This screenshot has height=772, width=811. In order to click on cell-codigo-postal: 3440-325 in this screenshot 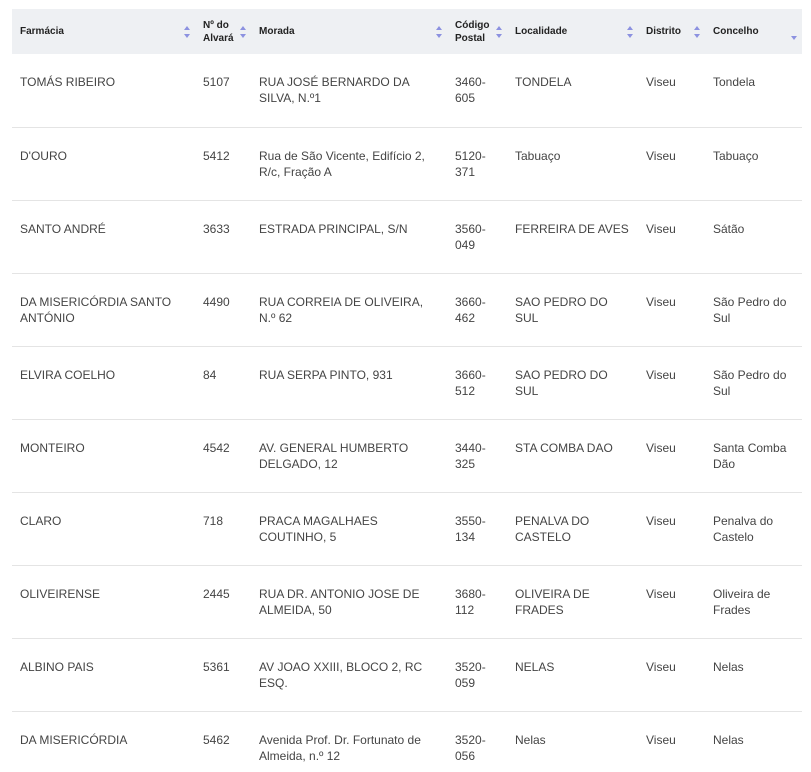, I will do `click(470, 455)`.